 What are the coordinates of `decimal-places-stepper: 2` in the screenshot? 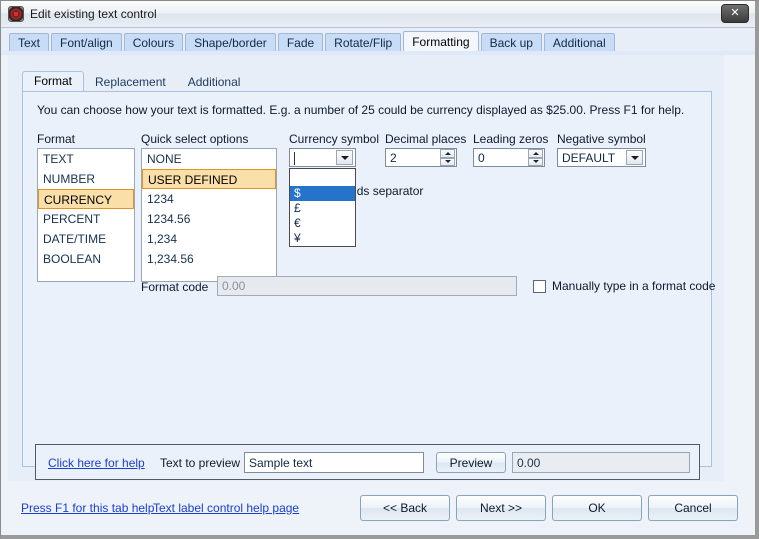 It's located at (421, 157).